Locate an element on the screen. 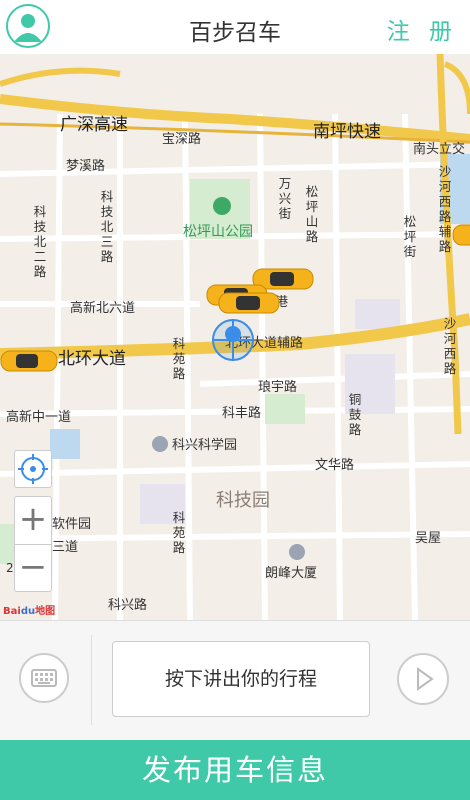  zoom-out-button: − is located at coordinates (33, 568).